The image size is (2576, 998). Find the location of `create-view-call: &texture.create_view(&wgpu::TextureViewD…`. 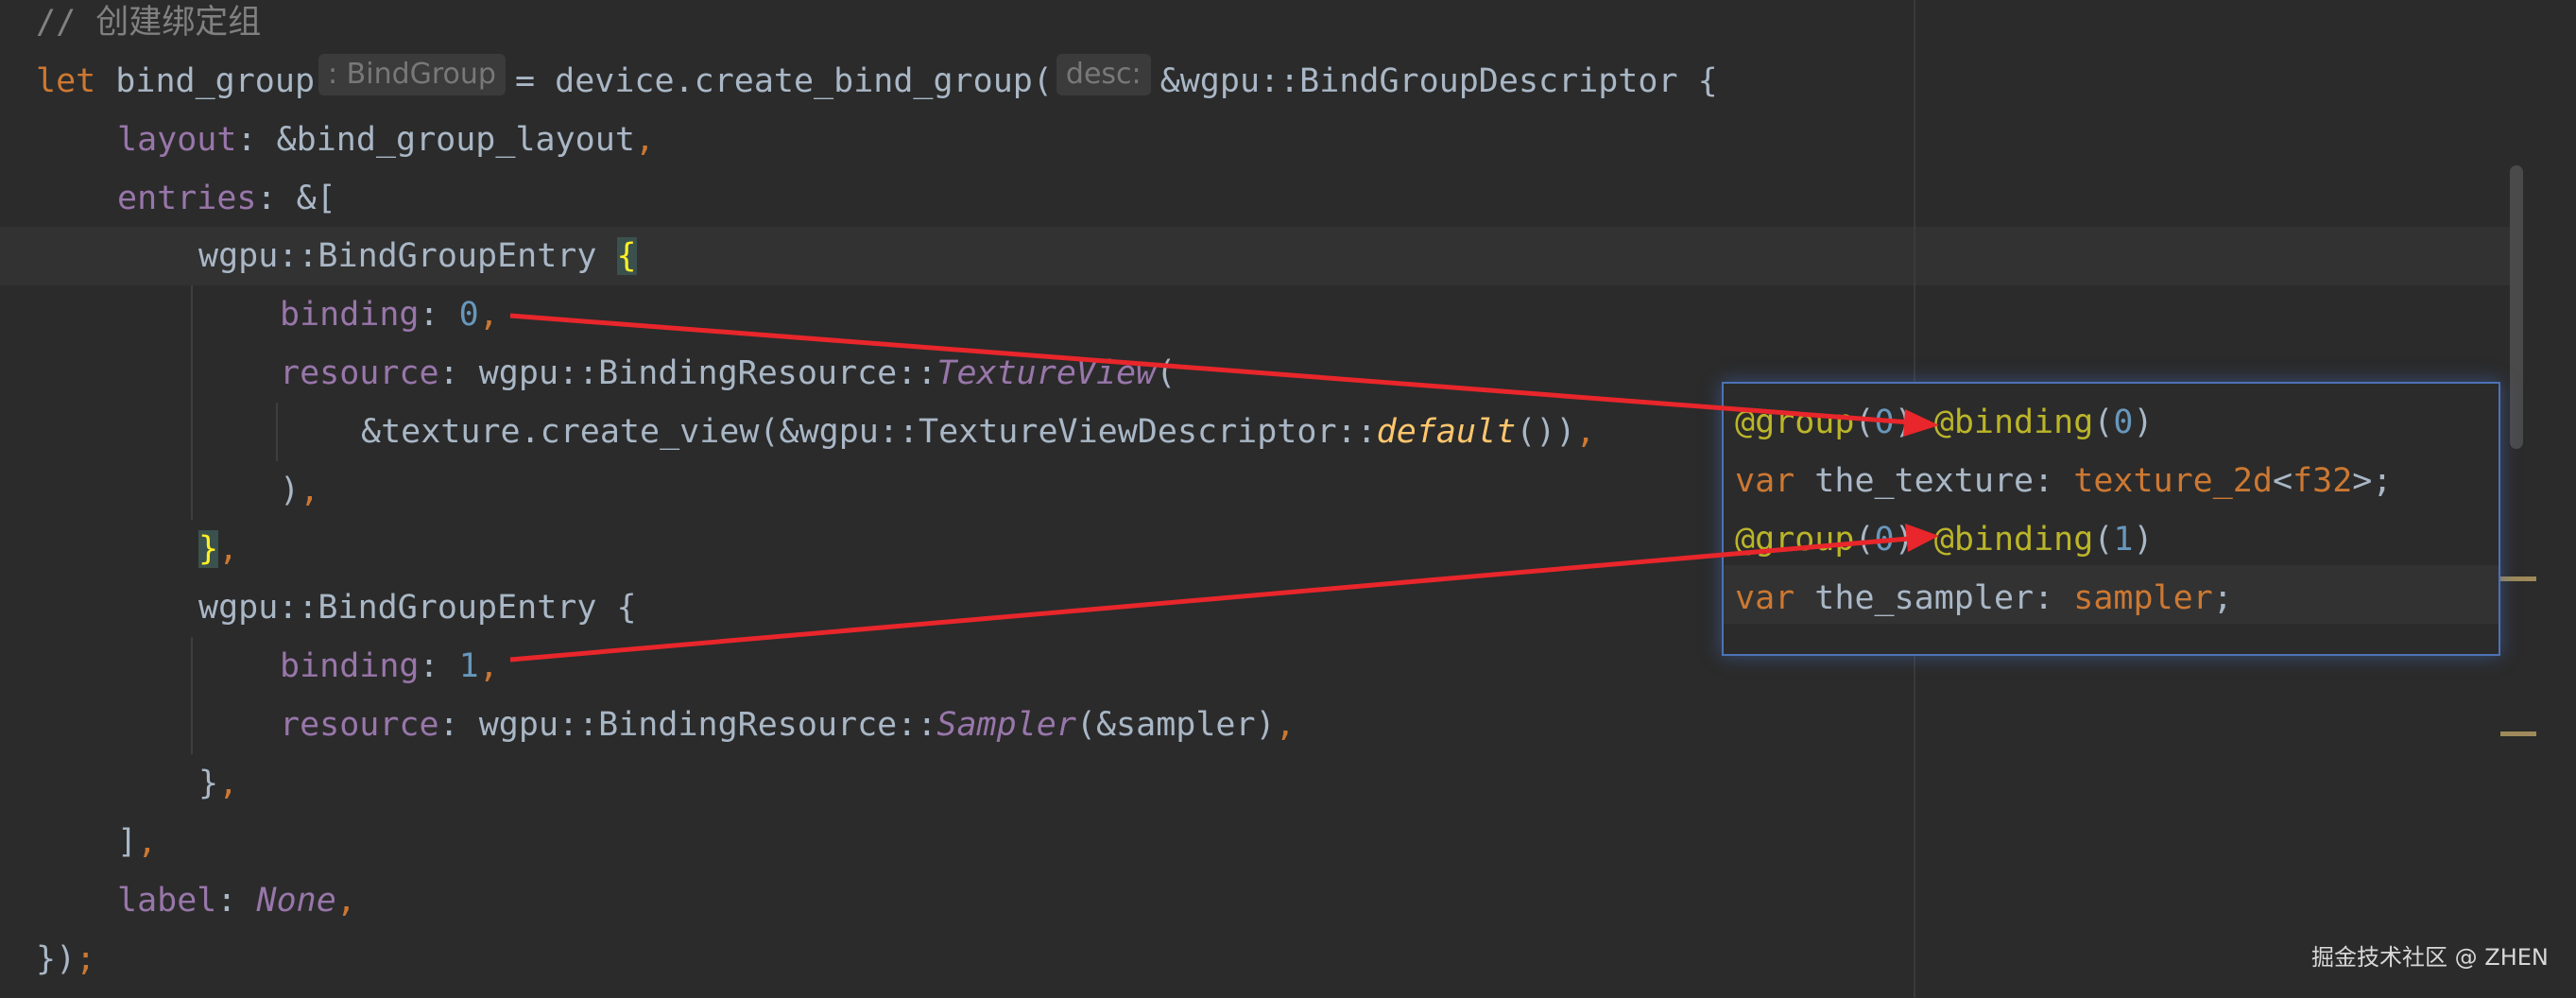

create-view-call: &texture.create_view(&wgpu::TextureViewD… is located at coordinates (869, 432).